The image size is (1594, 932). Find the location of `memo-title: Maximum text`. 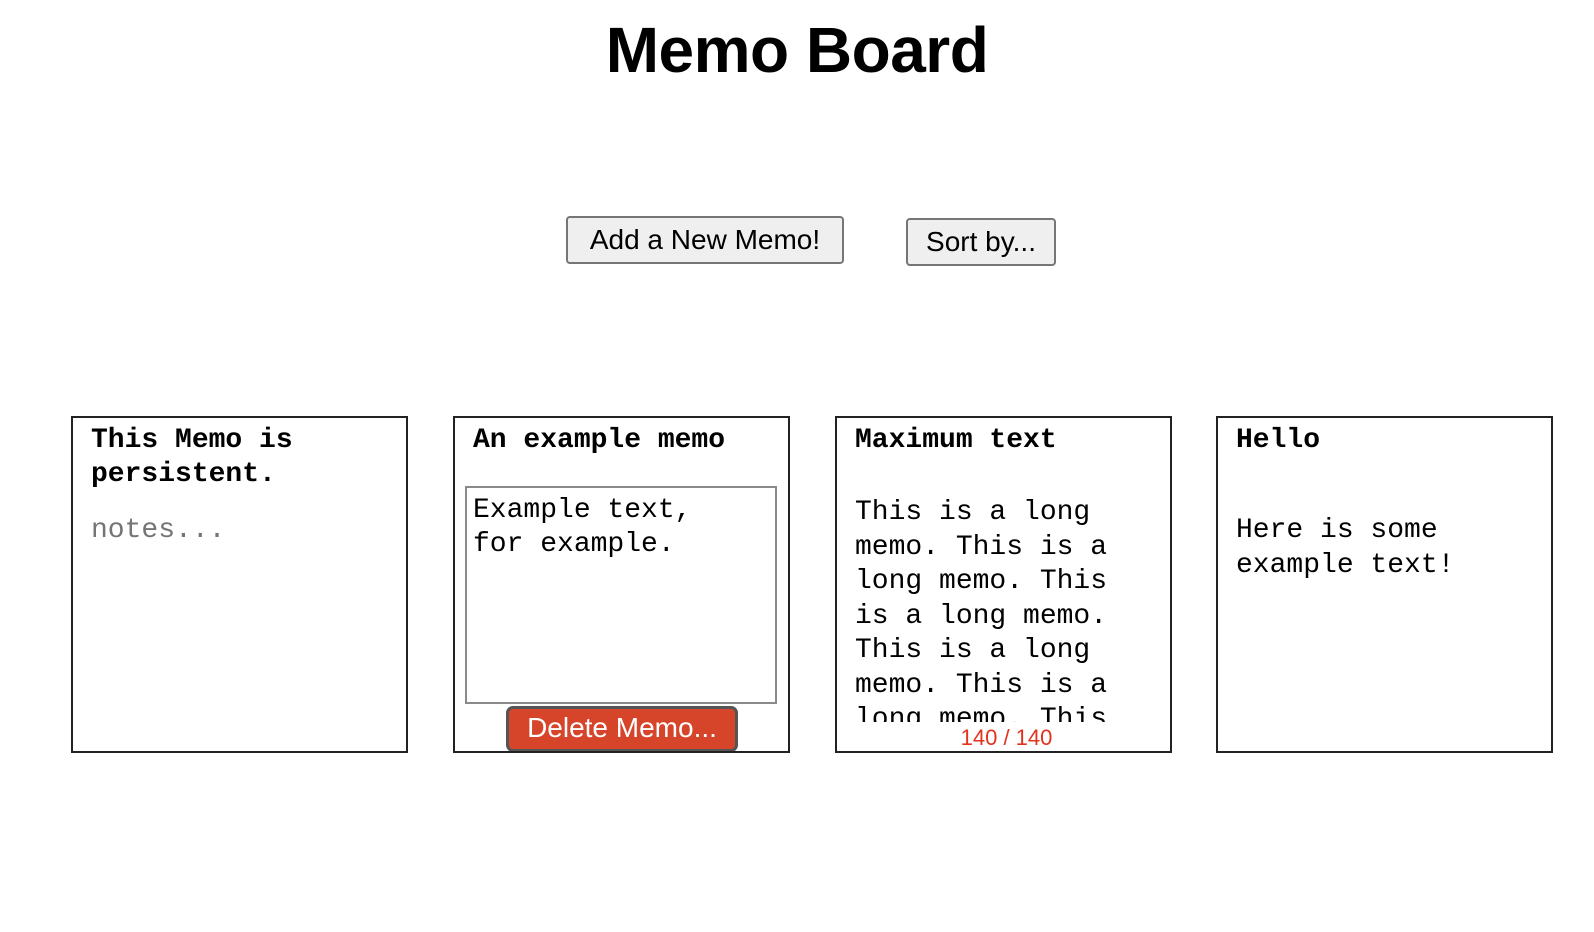

memo-title: Maximum text is located at coordinates (1003, 441).